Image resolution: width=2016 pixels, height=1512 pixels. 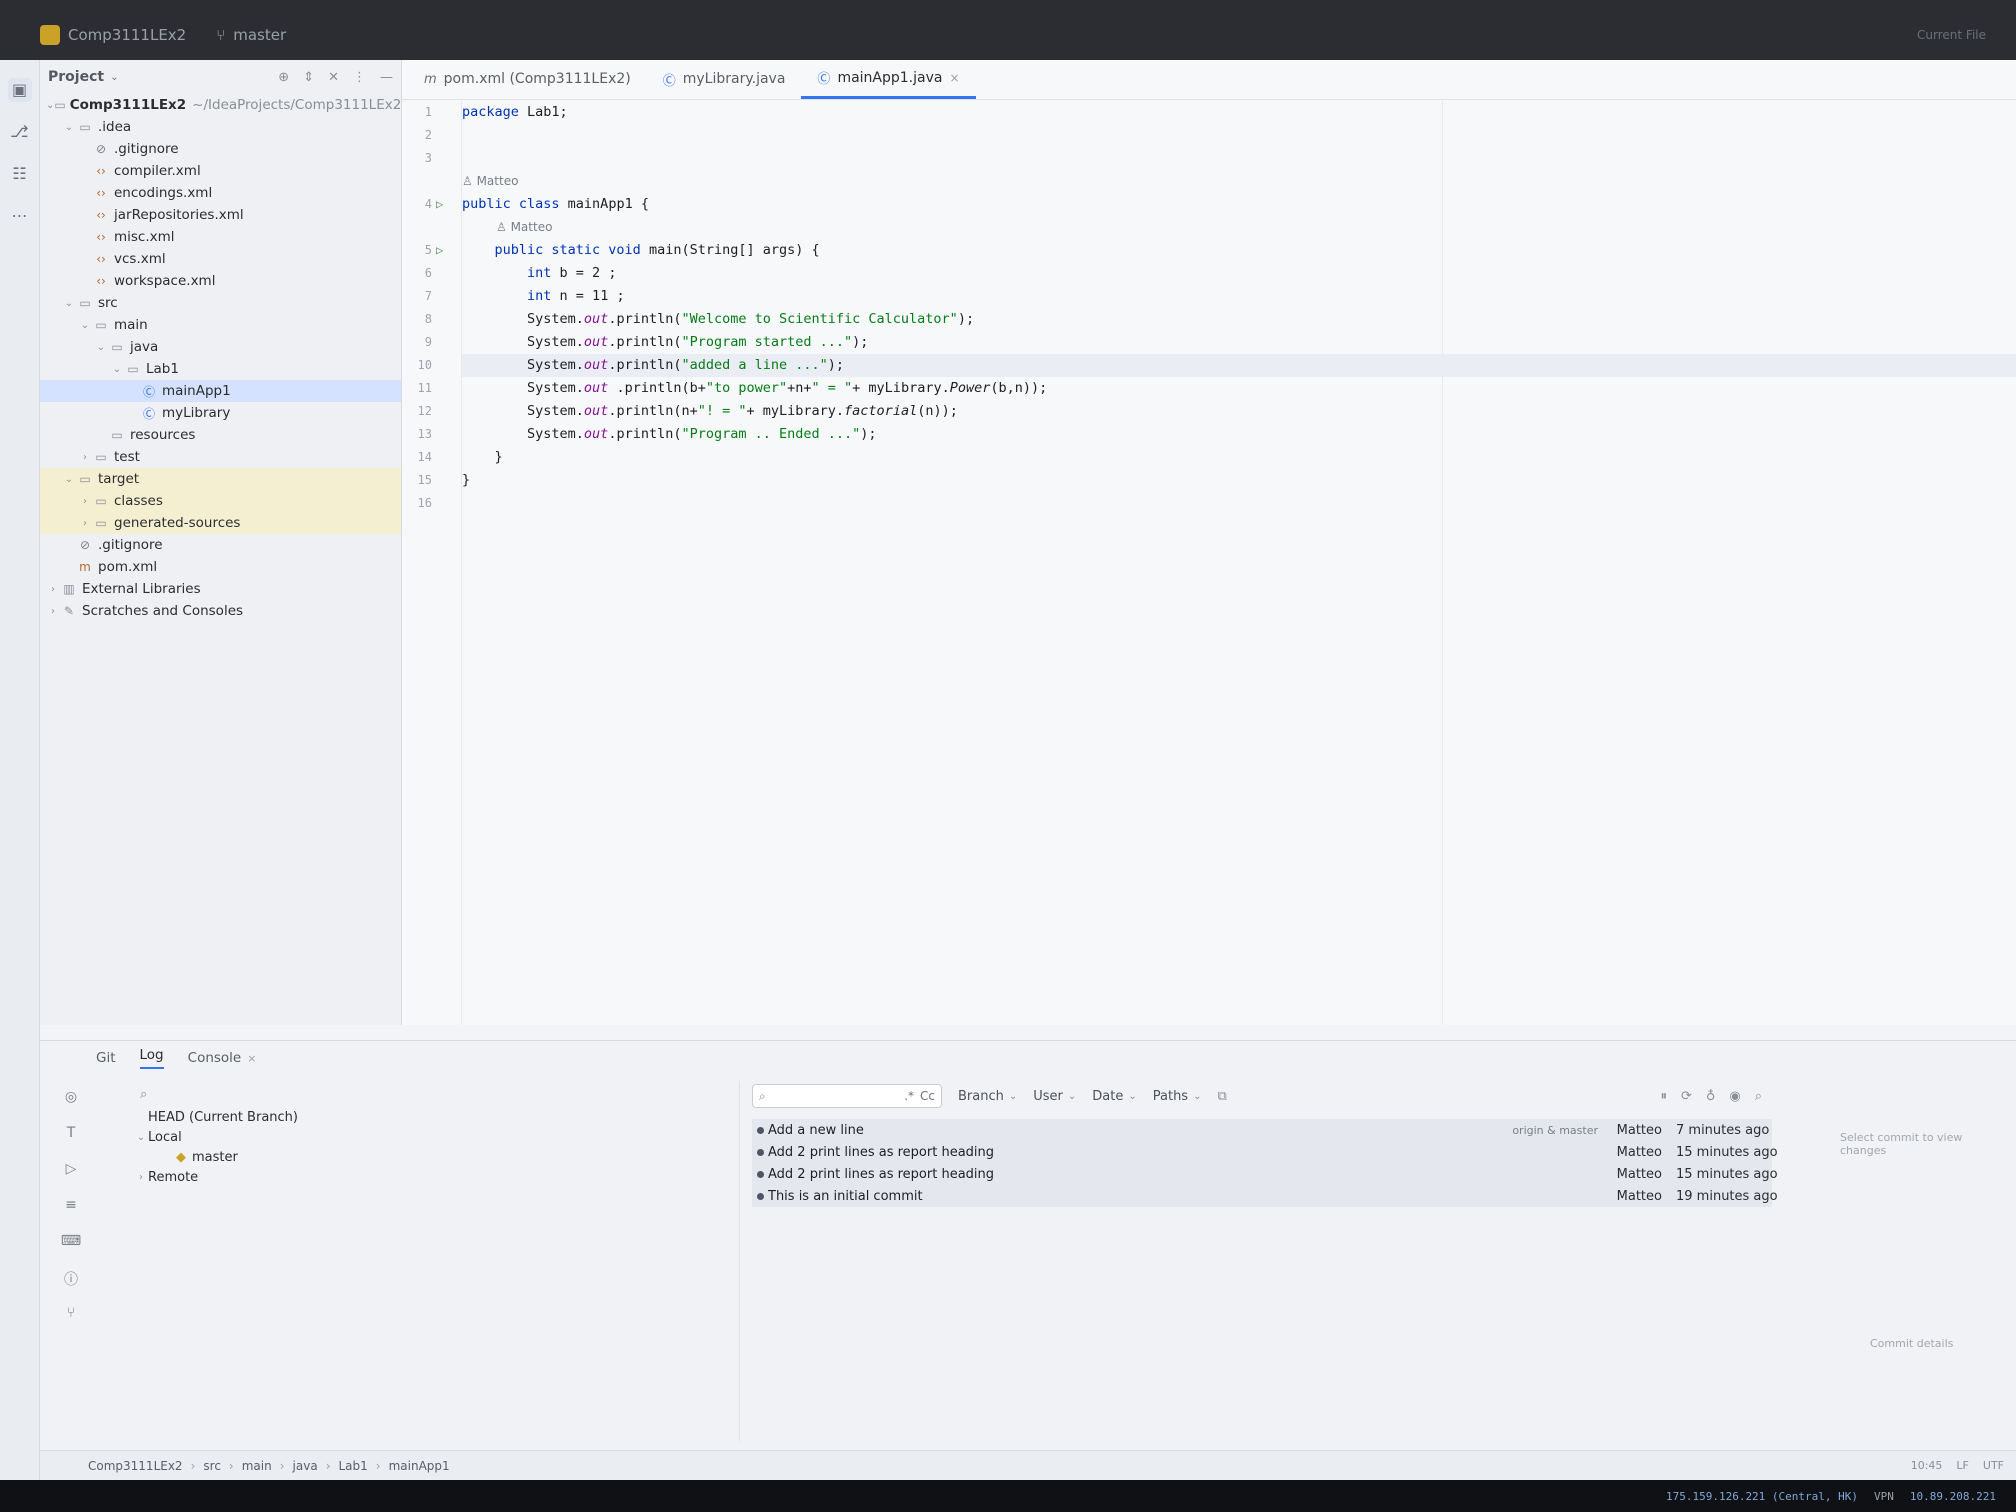 I want to click on tab-log: Log, so click(x=151, y=1058).